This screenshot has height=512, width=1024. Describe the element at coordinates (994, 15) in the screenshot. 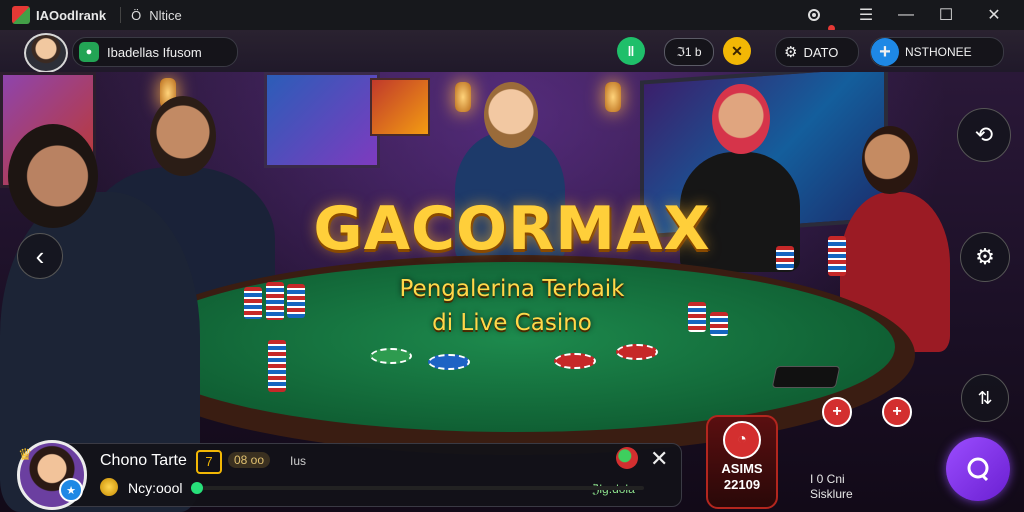

I see `close-window-button: ✕` at that location.